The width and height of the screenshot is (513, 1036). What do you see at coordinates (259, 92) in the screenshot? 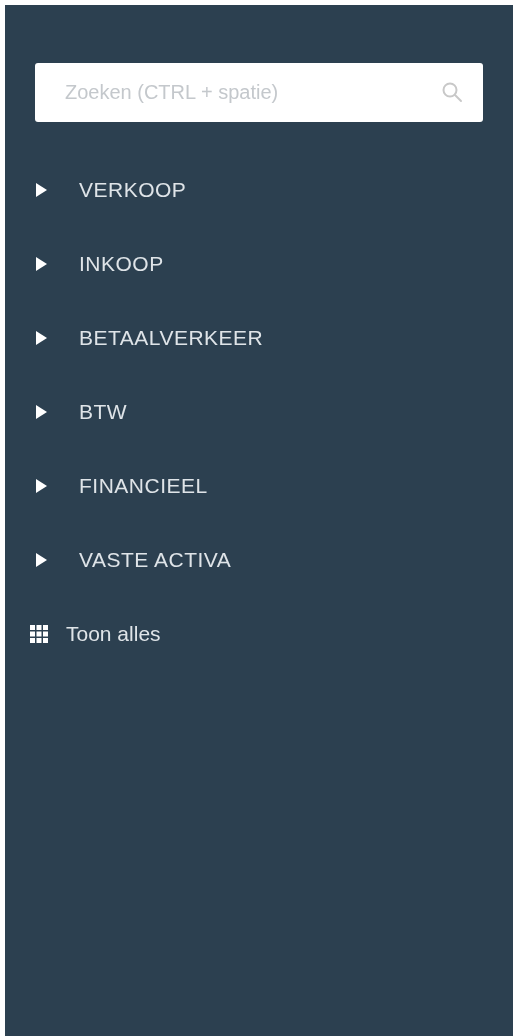
I see `search-field: Zoeken (CTRL + spatie)` at bounding box center [259, 92].